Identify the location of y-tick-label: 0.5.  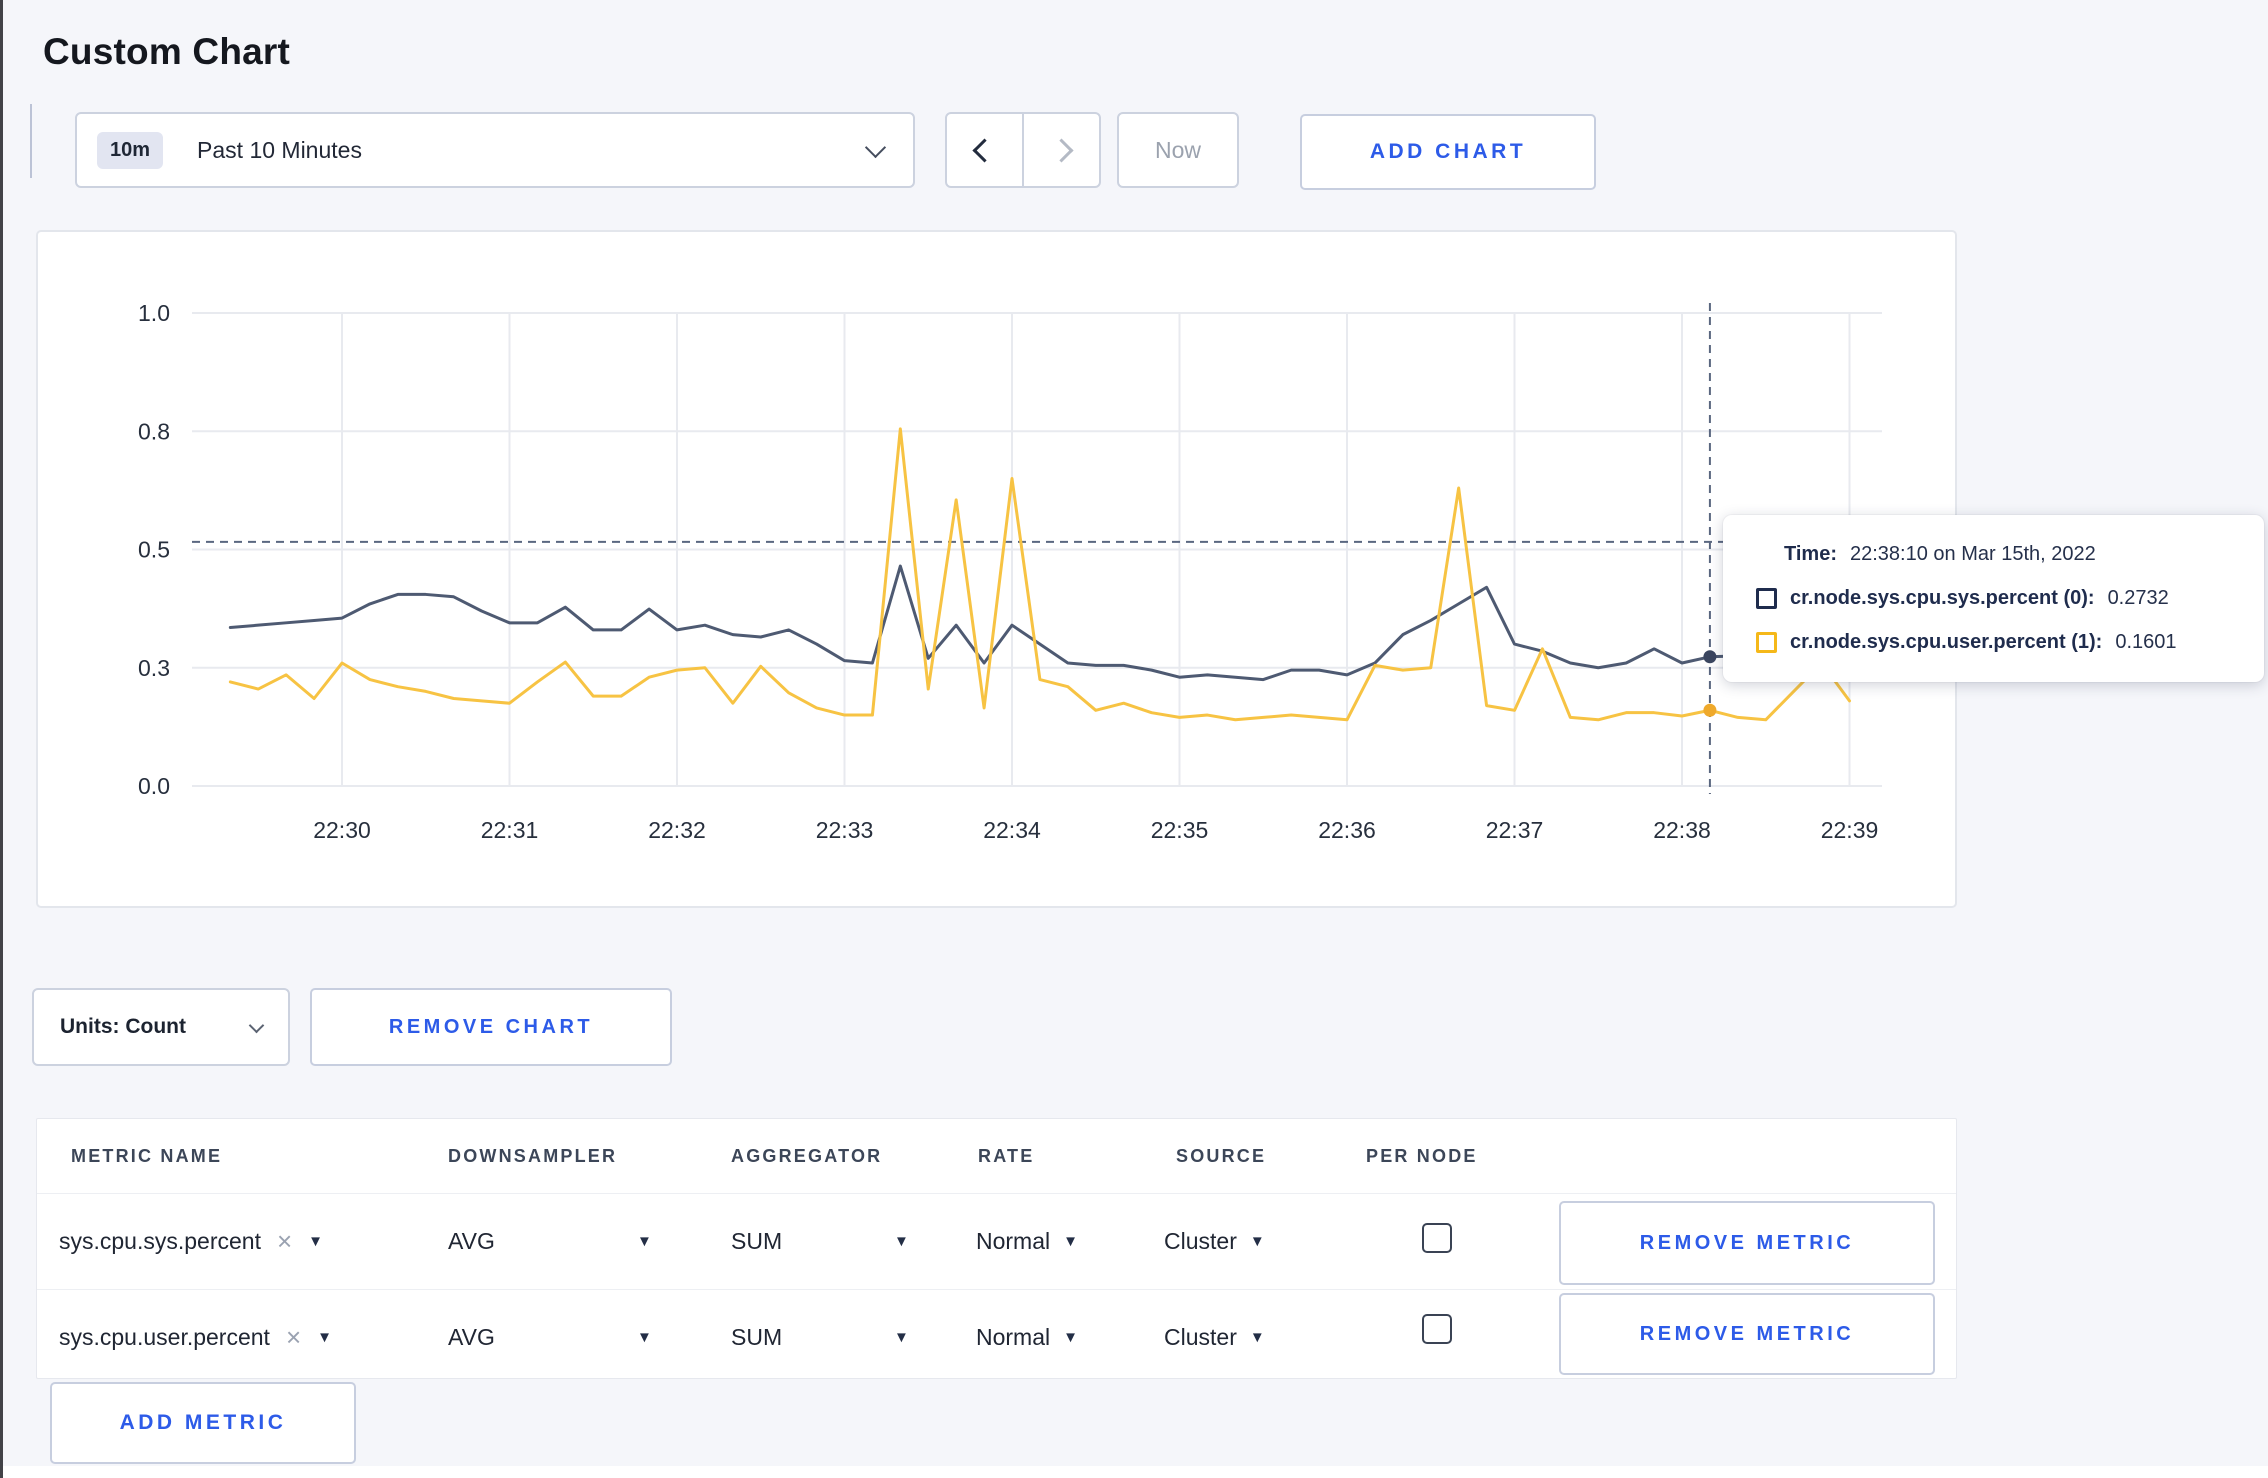
(154, 550).